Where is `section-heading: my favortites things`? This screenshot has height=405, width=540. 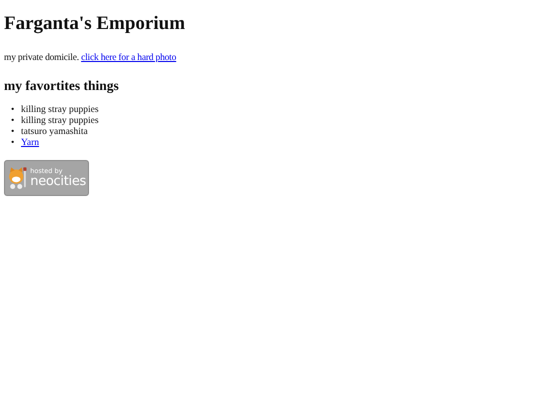
section-heading: my favortites things is located at coordinates (62, 86).